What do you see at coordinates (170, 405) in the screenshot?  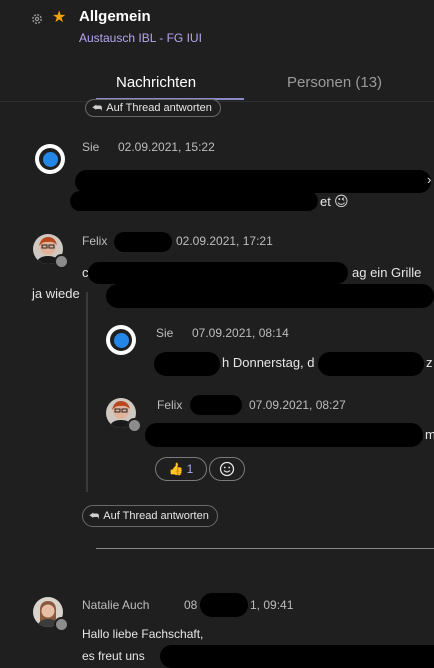 I see `reply-author: Felix` at bounding box center [170, 405].